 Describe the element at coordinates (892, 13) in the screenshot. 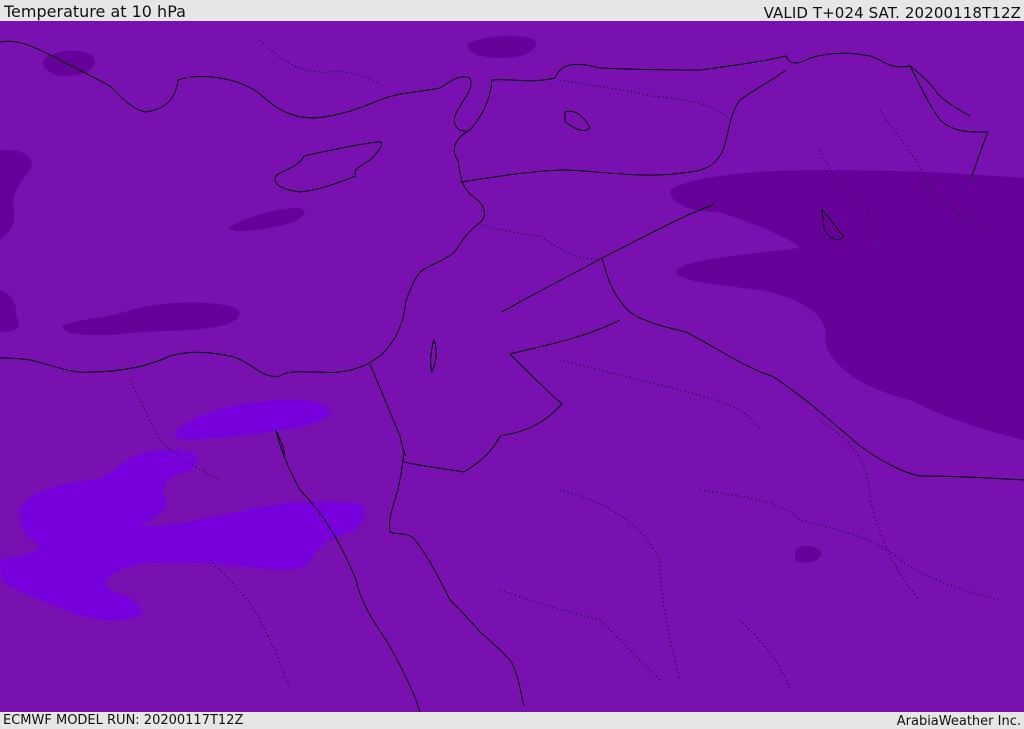

I see `valid-time-label: VALID T+024 SAT. 20200118T12Z` at that location.